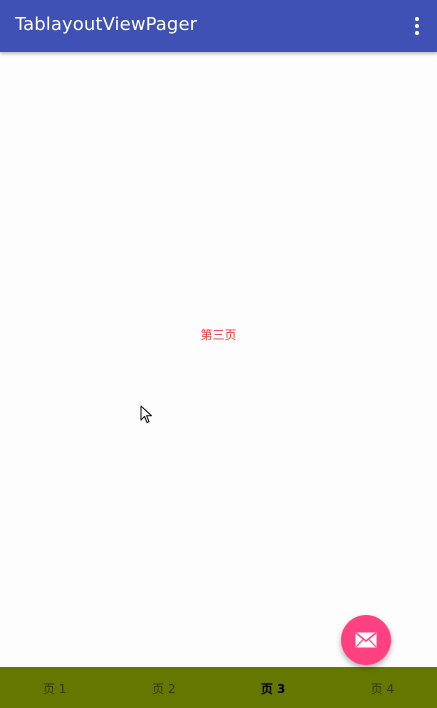  I want to click on tab-bar: 页 1 页 2 页 3 页 4, so click(218, 687).